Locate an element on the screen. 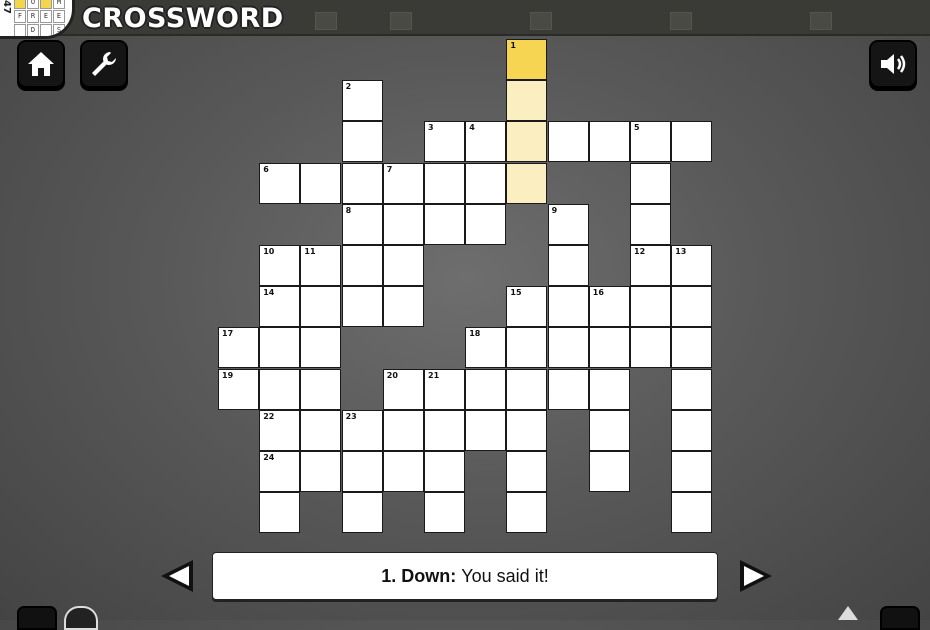 Image resolution: width=930 pixels, height=630 pixels. grid-cell: 1 is located at coordinates (527, 59).